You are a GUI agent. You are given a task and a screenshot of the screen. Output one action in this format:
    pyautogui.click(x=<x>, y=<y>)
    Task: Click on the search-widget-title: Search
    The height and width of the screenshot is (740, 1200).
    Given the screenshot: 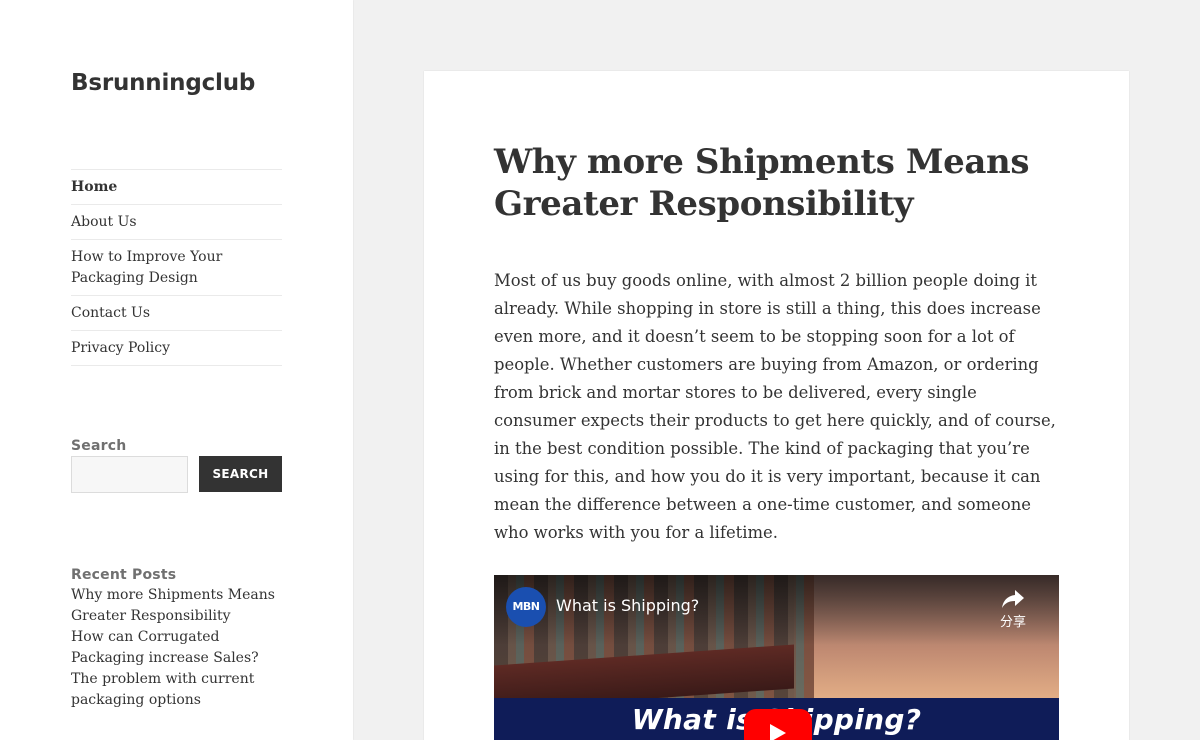 What is the action you would take?
    pyautogui.click(x=99, y=446)
    